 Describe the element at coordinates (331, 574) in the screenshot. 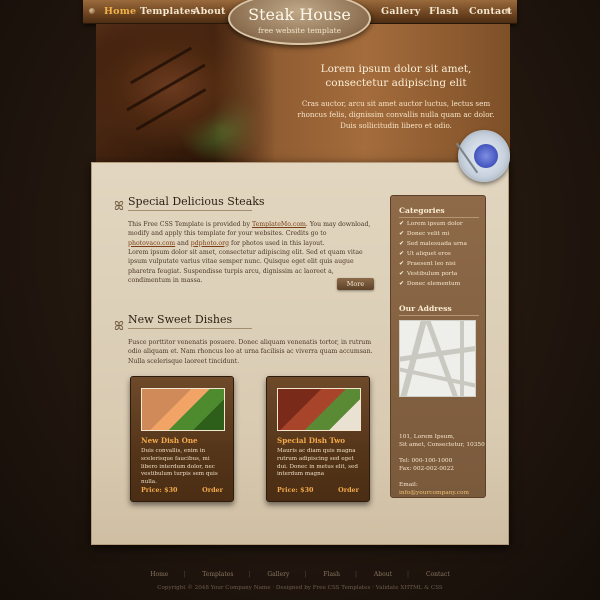

I see `footer-link-flash: Flash` at that location.